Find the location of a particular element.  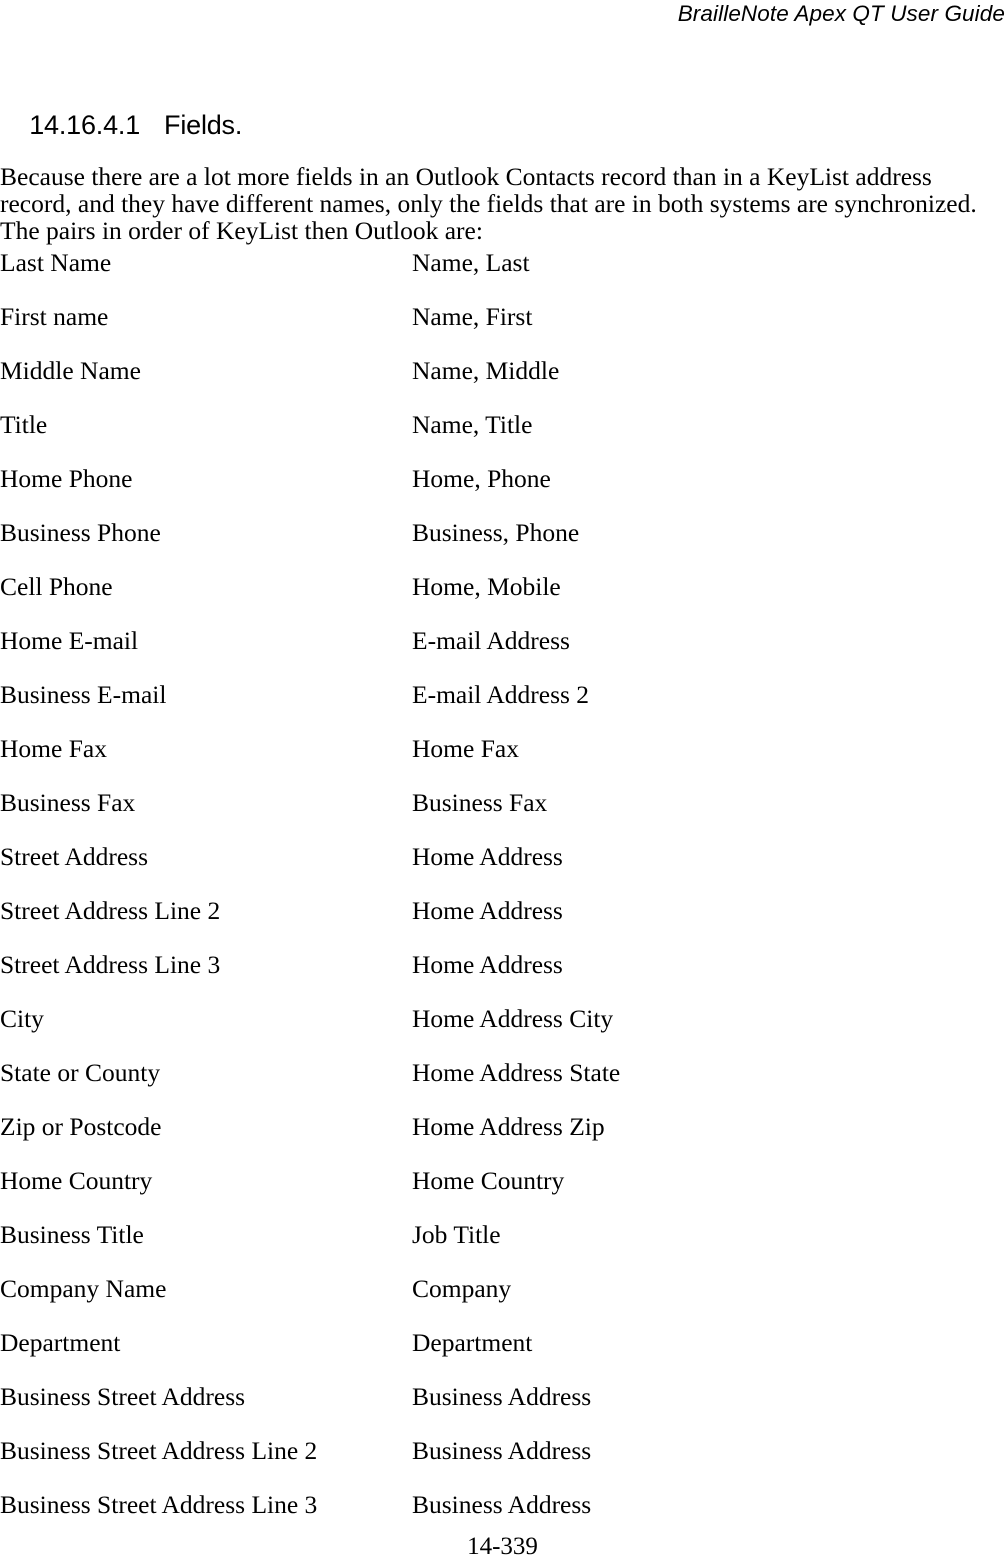

field-pair-row: Cell Phone Home, Mobile is located at coordinates (502, 600).